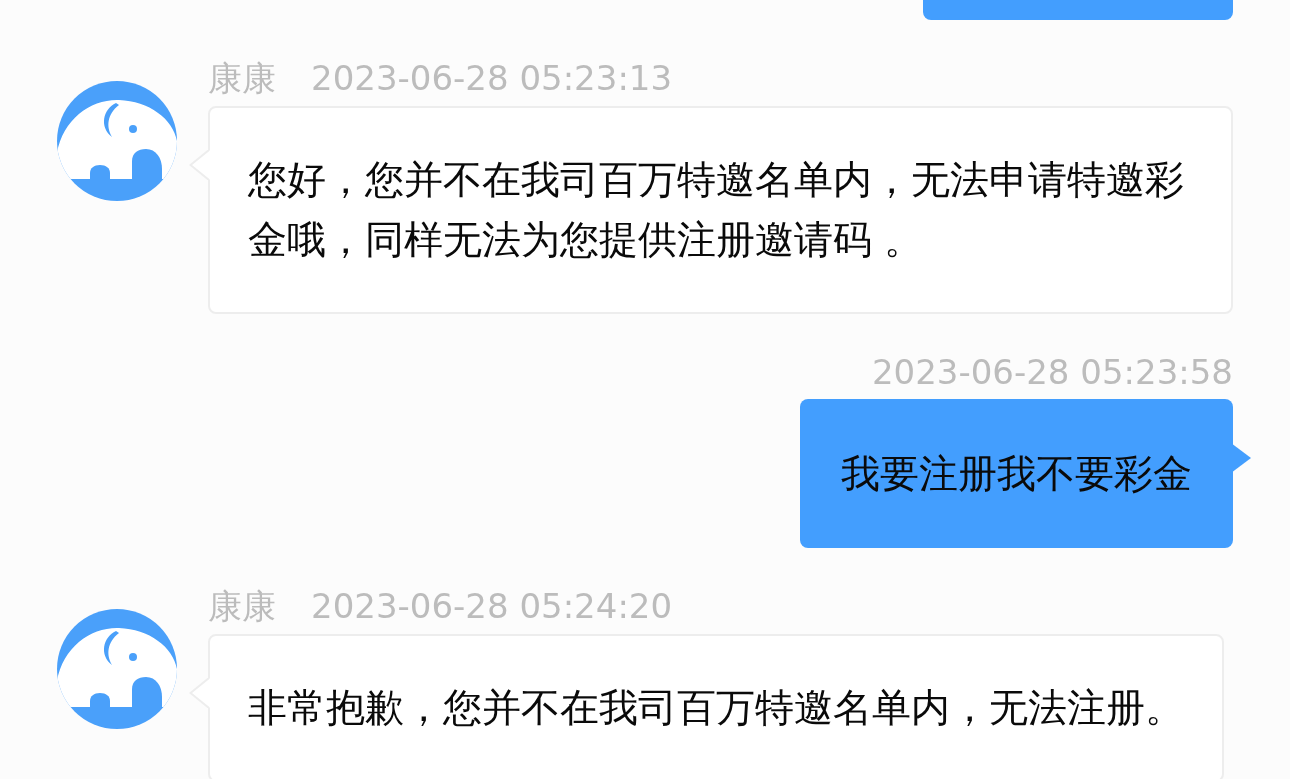 The image size is (1290, 779). What do you see at coordinates (716, 707) in the screenshot?
I see `message-text: 非常抱歉，您并不在我司百万特邀名单内，无法注册。` at bounding box center [716, 707].